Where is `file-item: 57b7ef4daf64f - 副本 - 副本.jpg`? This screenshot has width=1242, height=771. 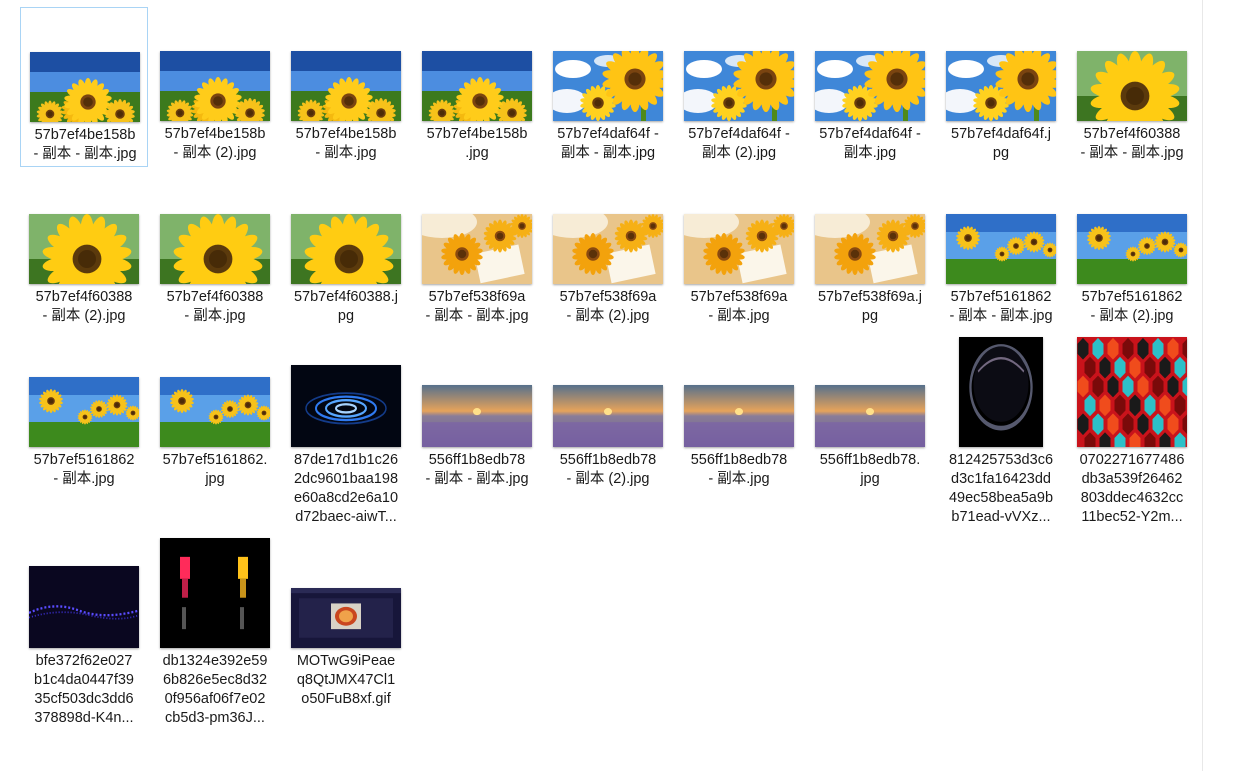 file-item: 57b7ef4daf64f - 副本 - 副本.jpg is located at coordinates (609, 88).